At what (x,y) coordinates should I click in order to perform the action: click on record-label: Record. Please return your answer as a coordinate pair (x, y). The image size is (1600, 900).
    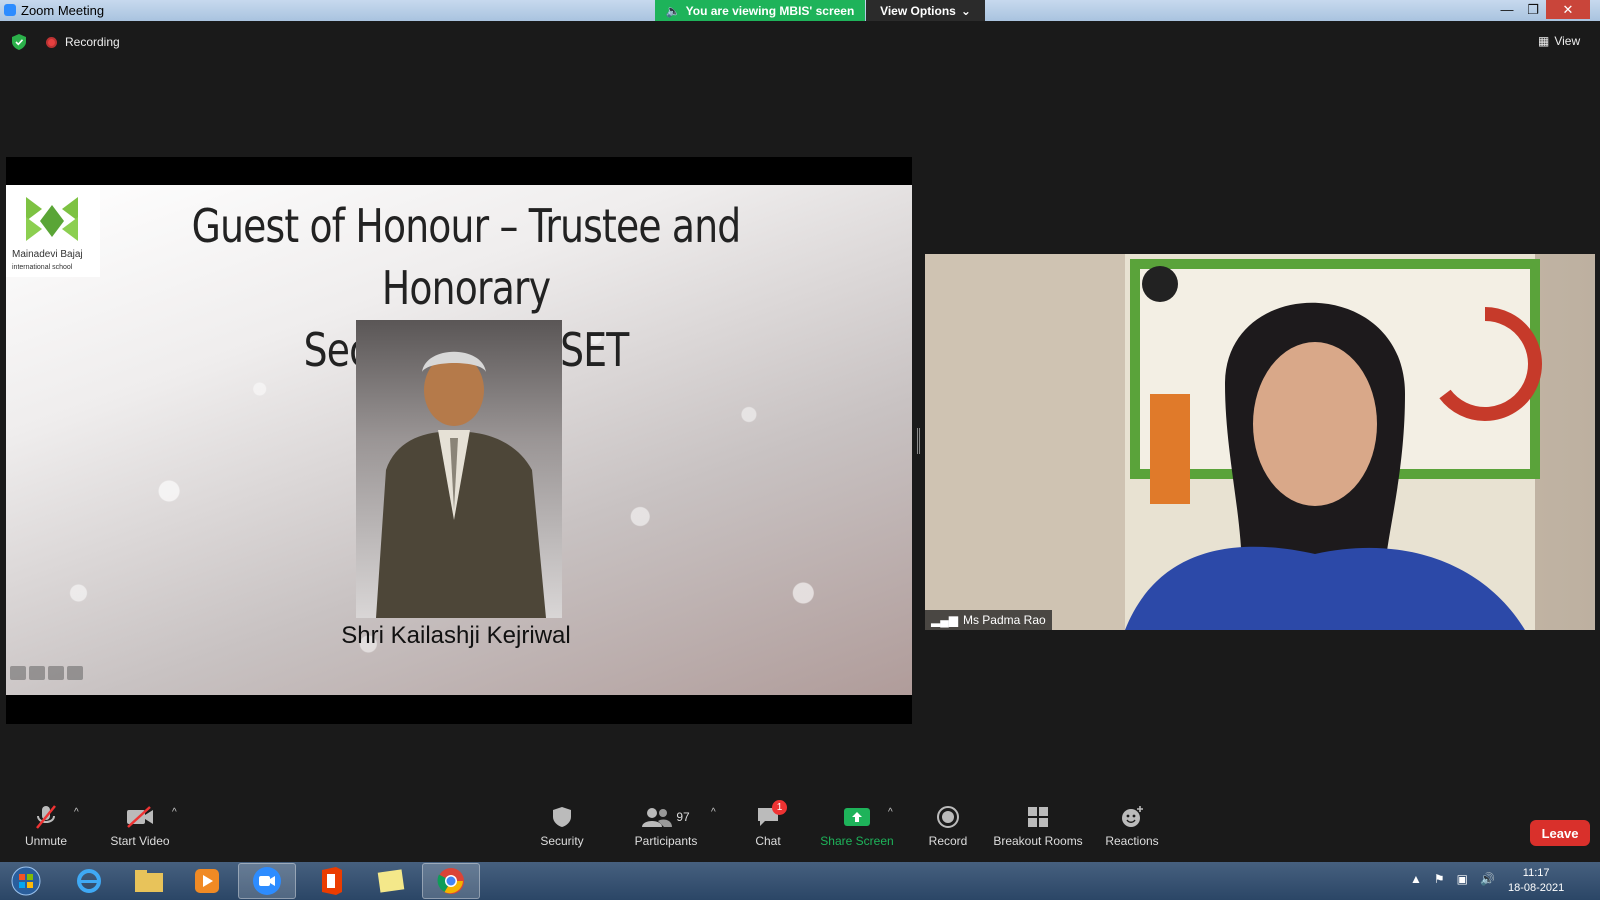
    Looking at the image, I should click on (948, 841).